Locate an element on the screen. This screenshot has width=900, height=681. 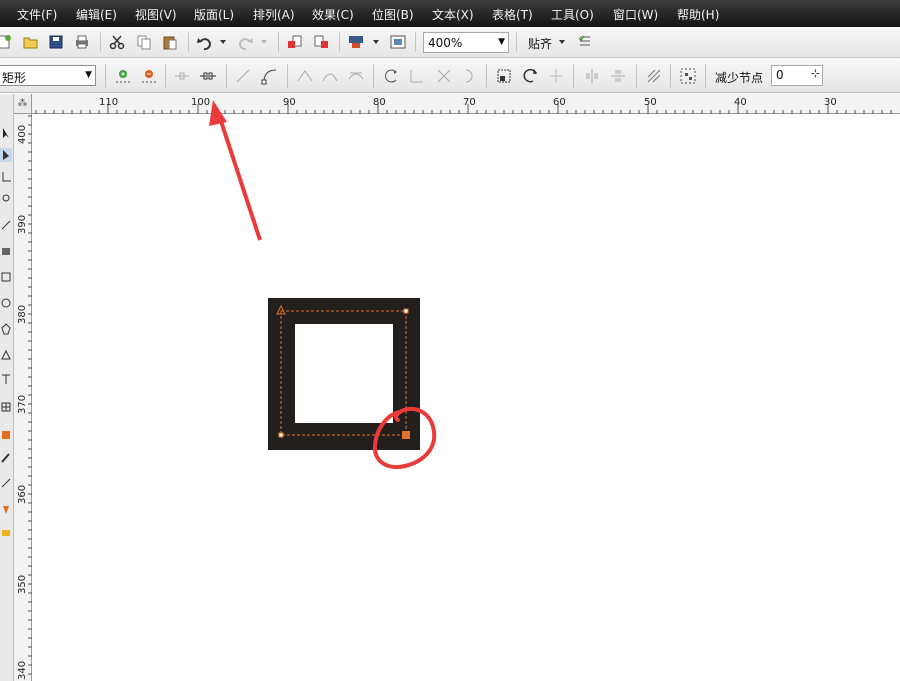
undo-dropdown-icon is located at coordinates (223, 42).